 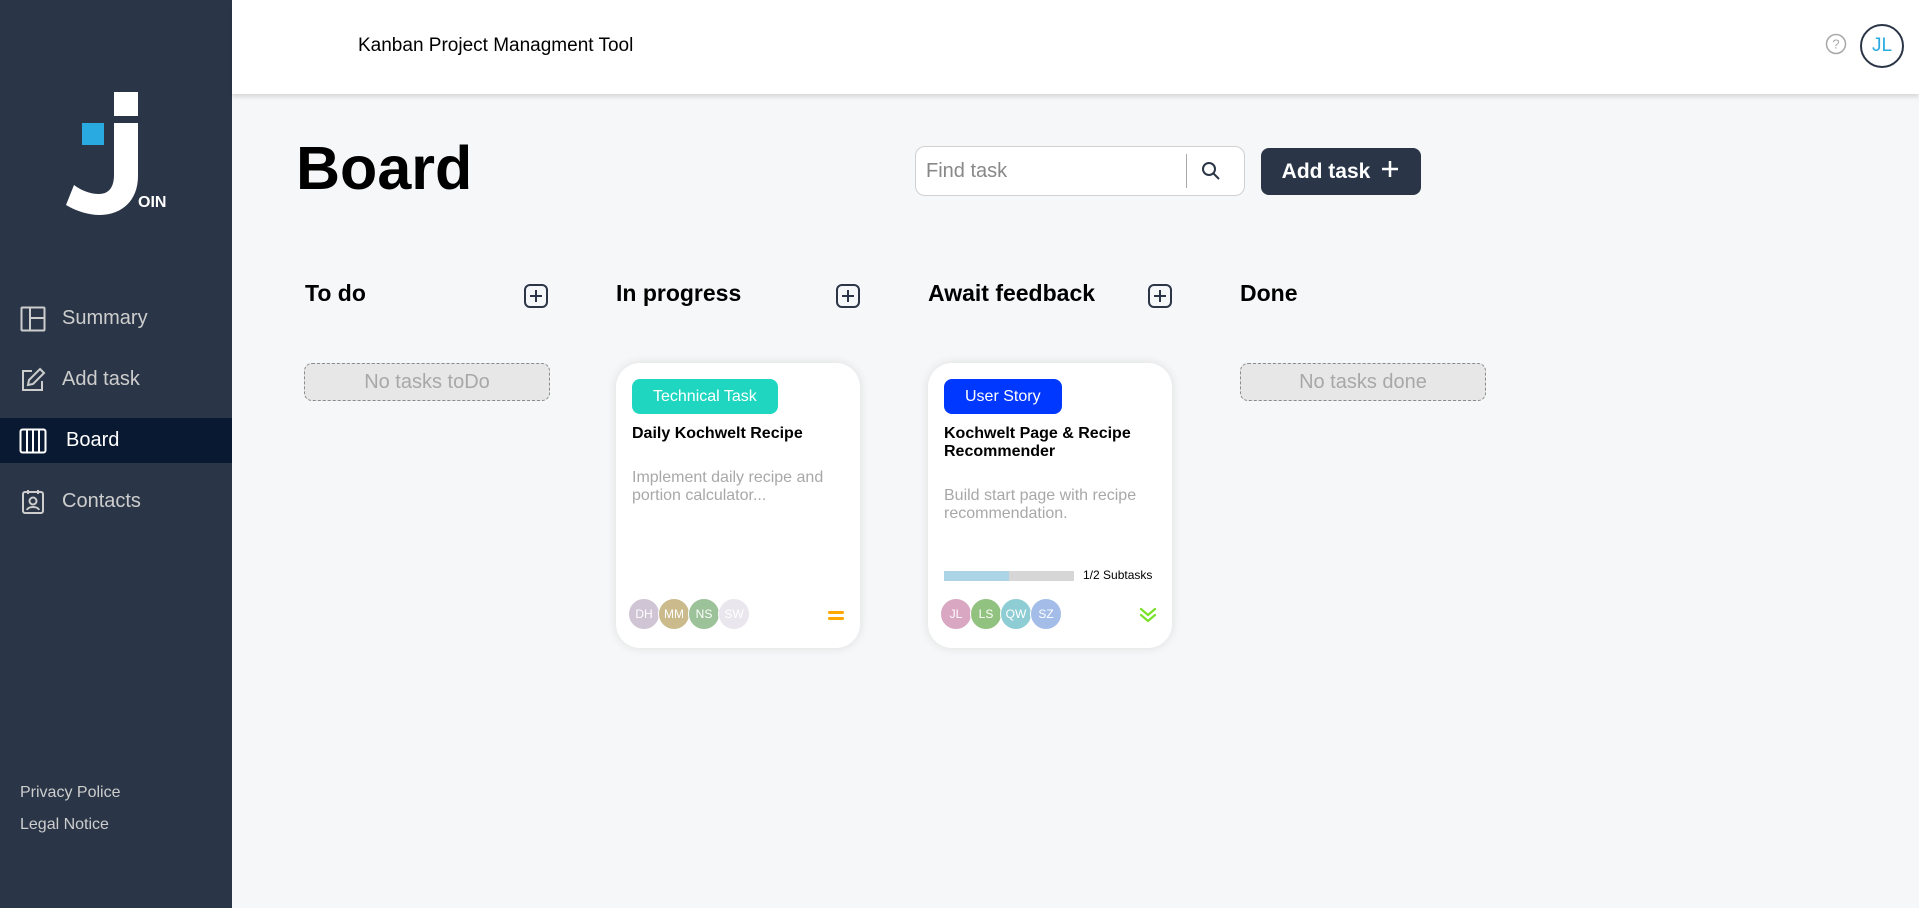 What do you see at coordinates (70, 825) in the screenshot?
I see `legal-notice-link: Legal Notice` at bounding box center [70, 825].